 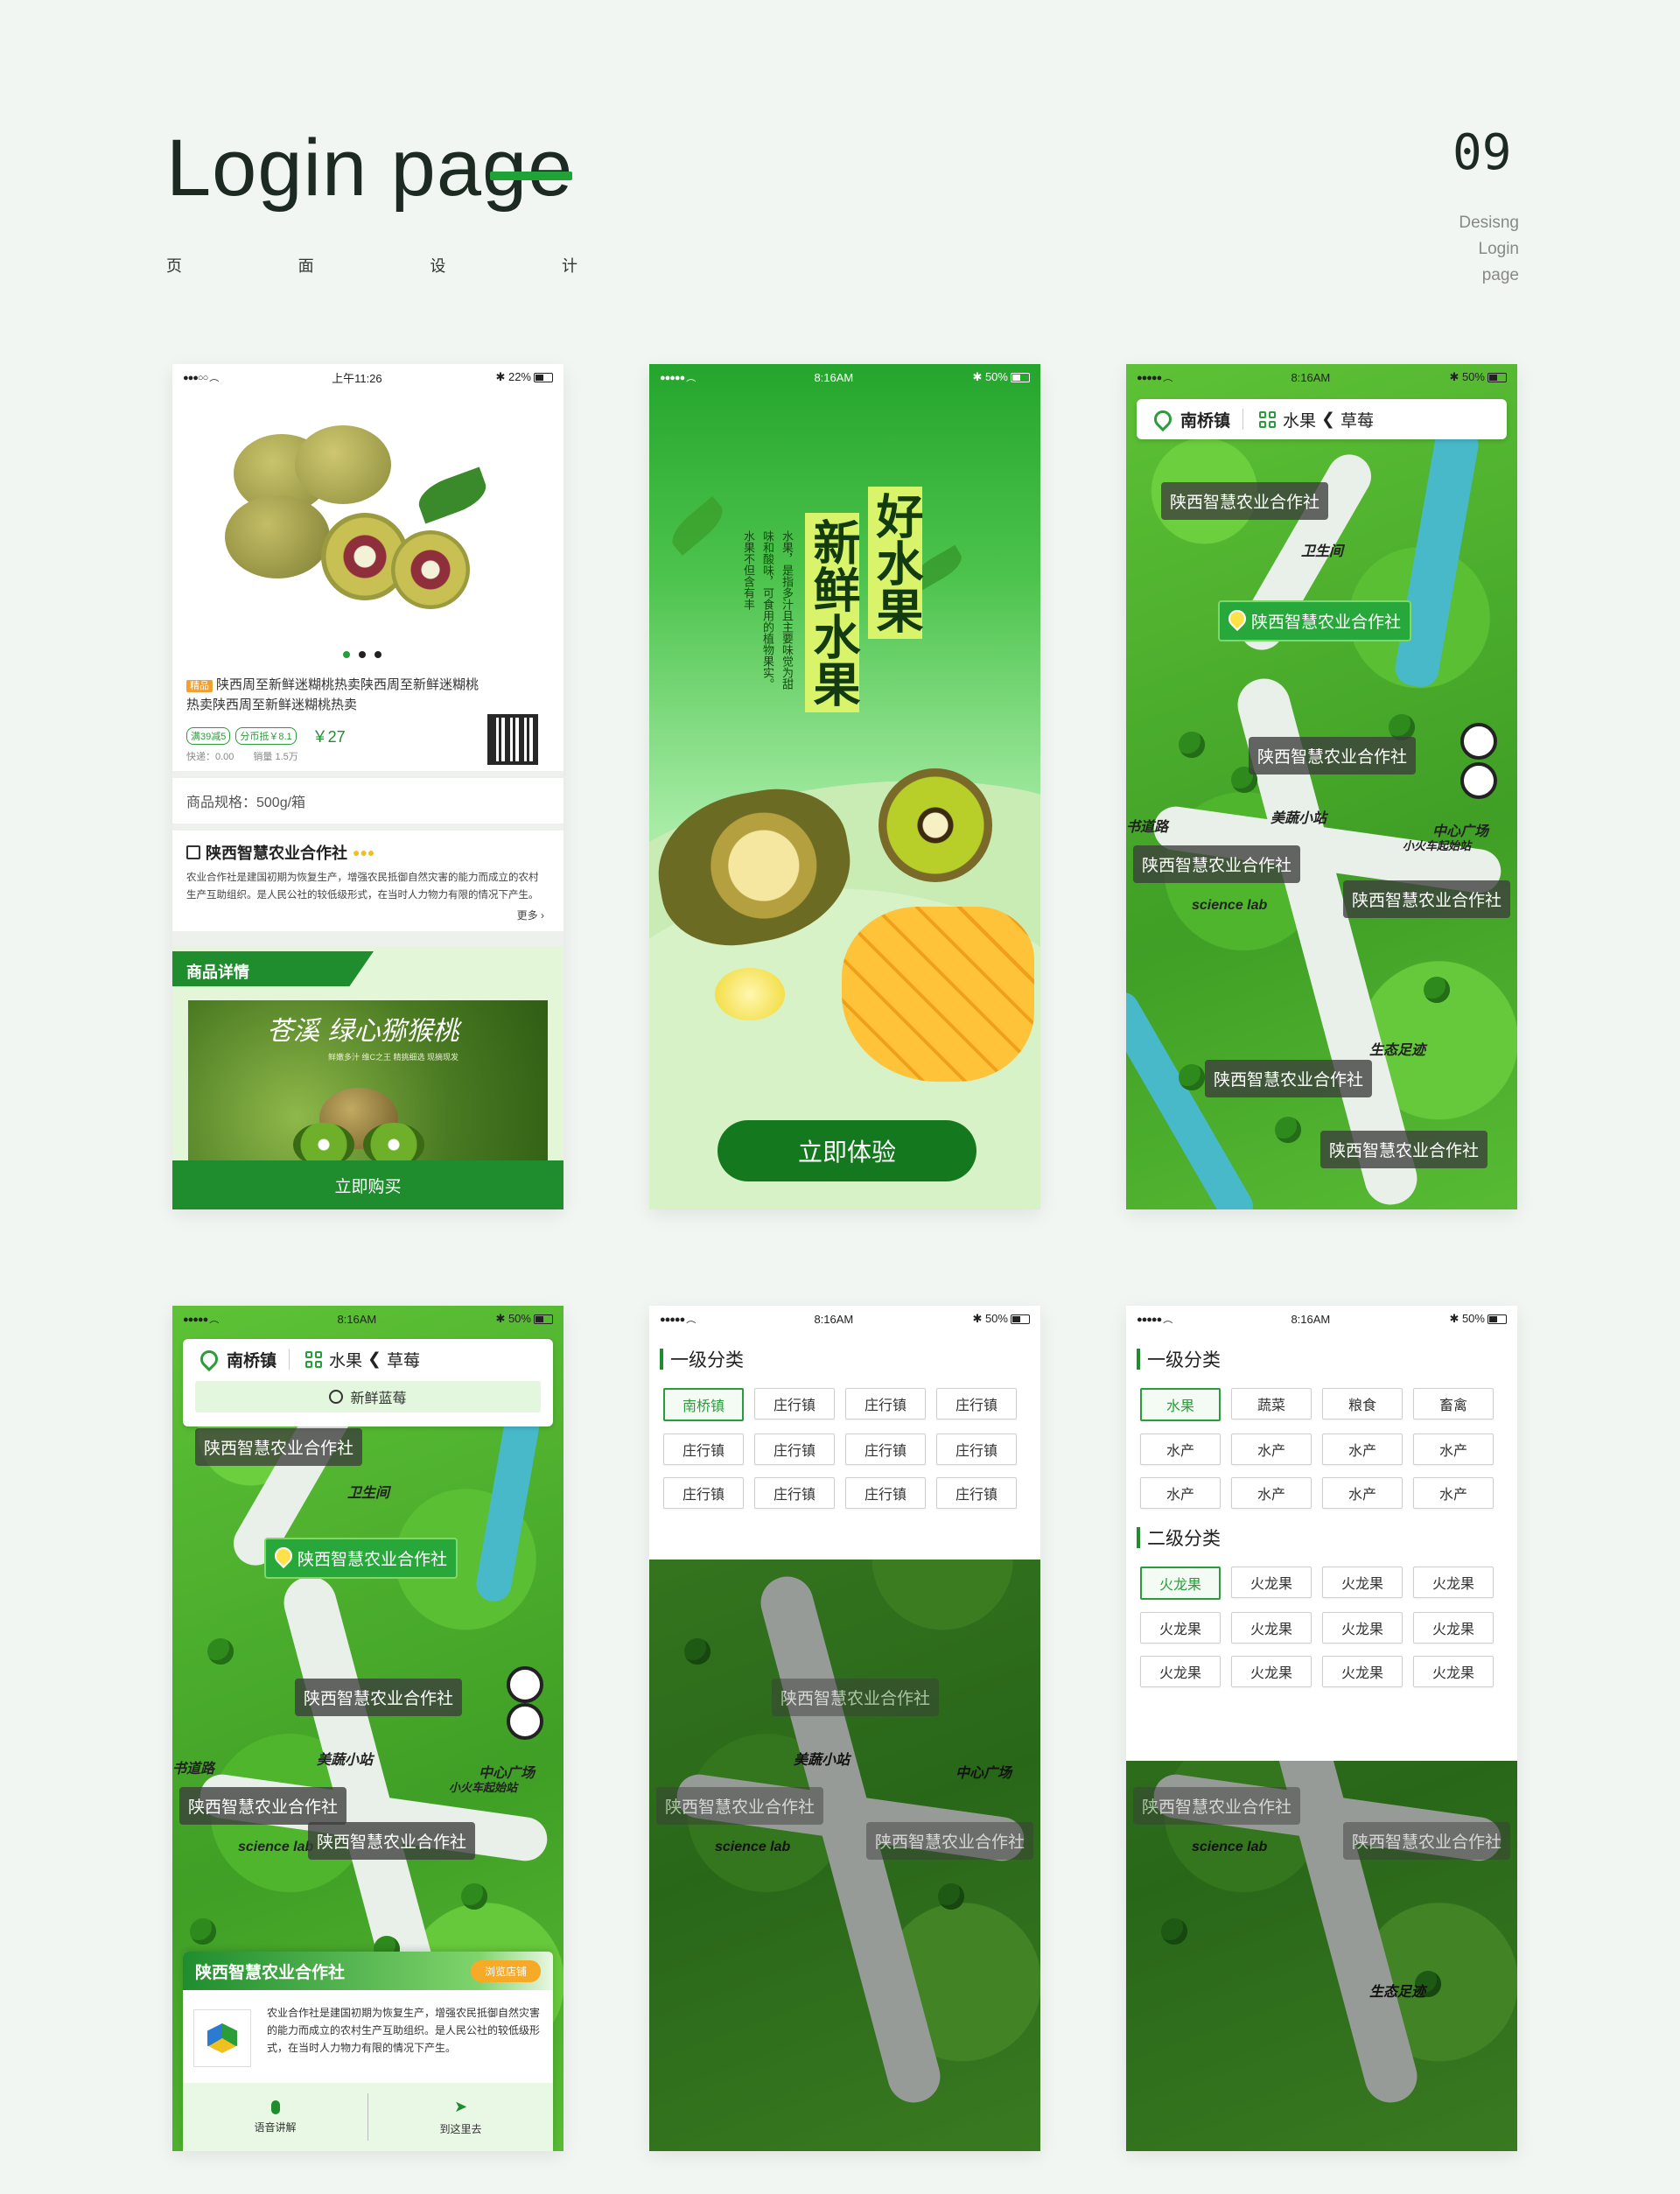 I want to click on chip-subcategory-selected: 火龙果, so click(x=1180, y=1583).